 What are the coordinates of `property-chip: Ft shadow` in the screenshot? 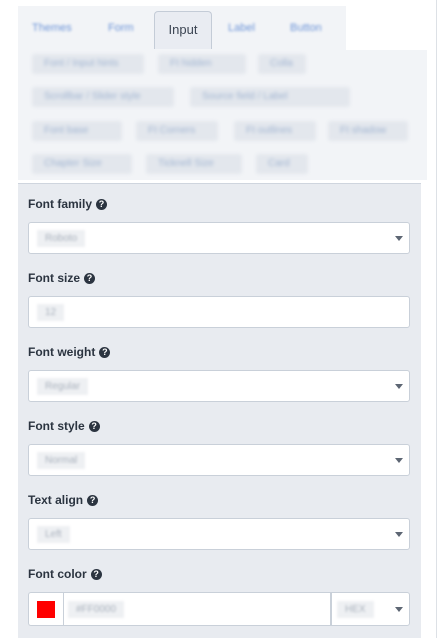 It's located at (368, 131).